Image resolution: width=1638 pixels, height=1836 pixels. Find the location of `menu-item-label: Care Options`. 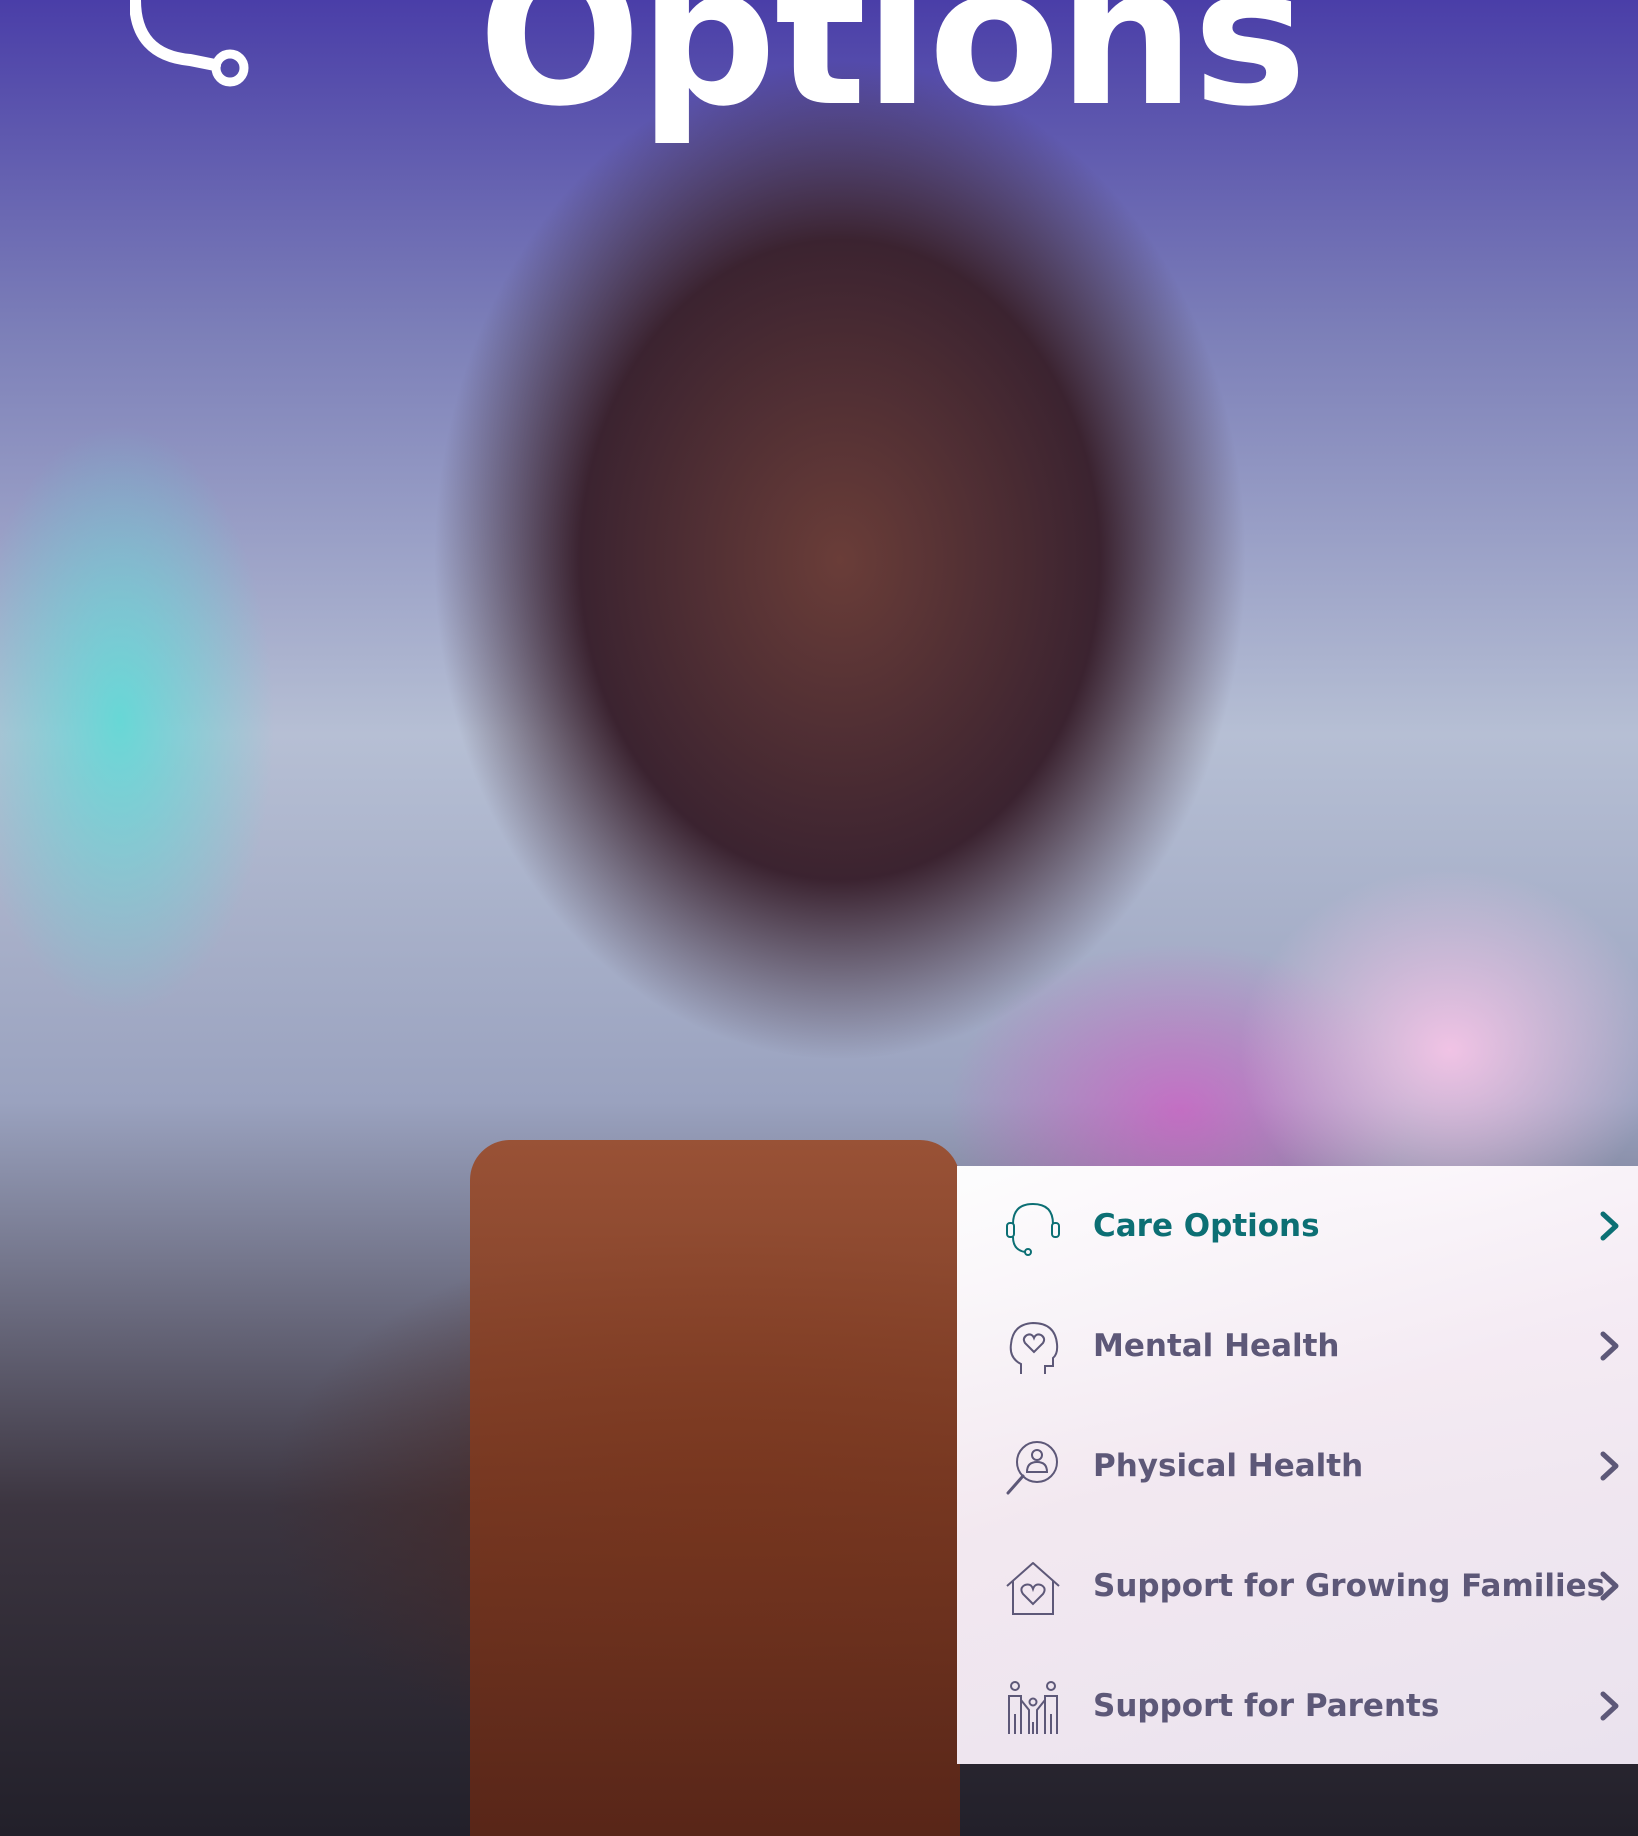

menu-item-label: Care Options is located at coordinates (1206, 1226).